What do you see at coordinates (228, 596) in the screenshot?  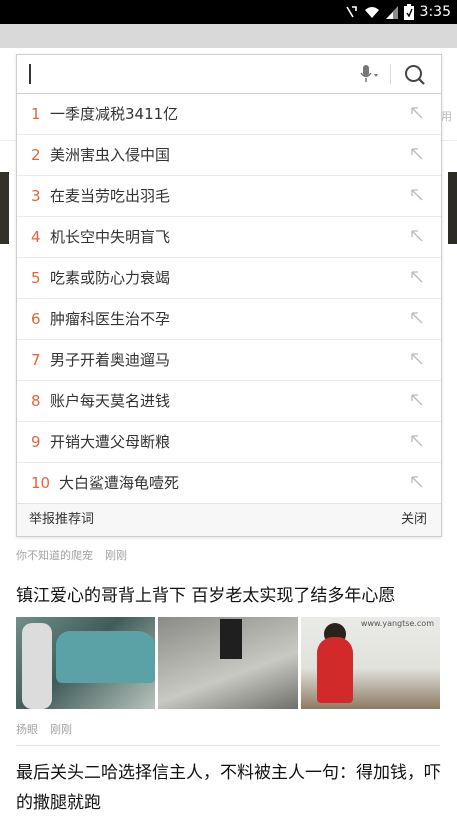 I see `article-title: 镇江爱心的哥背上背下 百岁老太实现了结多年心愿` at bounding box center [228, 596].